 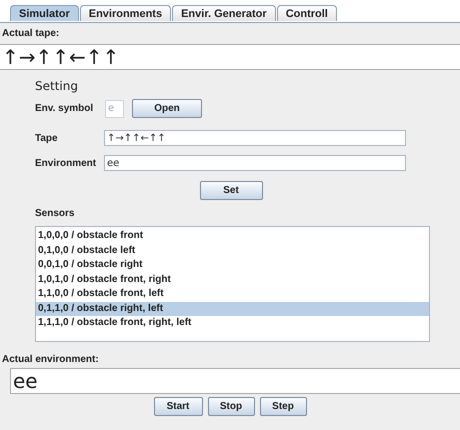 What do you see at coordinates (255, 163) in the screenshot?
I see `environment-field: ee` at bounding box center [255, 163].